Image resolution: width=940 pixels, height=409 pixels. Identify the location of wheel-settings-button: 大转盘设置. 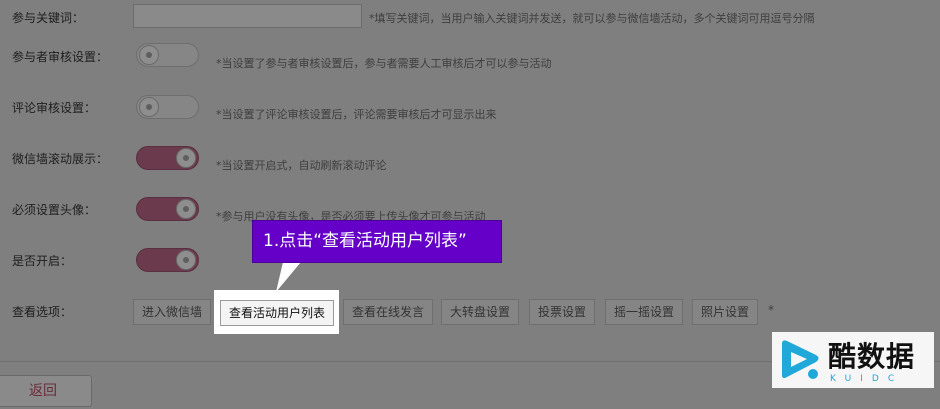
(480, 312).